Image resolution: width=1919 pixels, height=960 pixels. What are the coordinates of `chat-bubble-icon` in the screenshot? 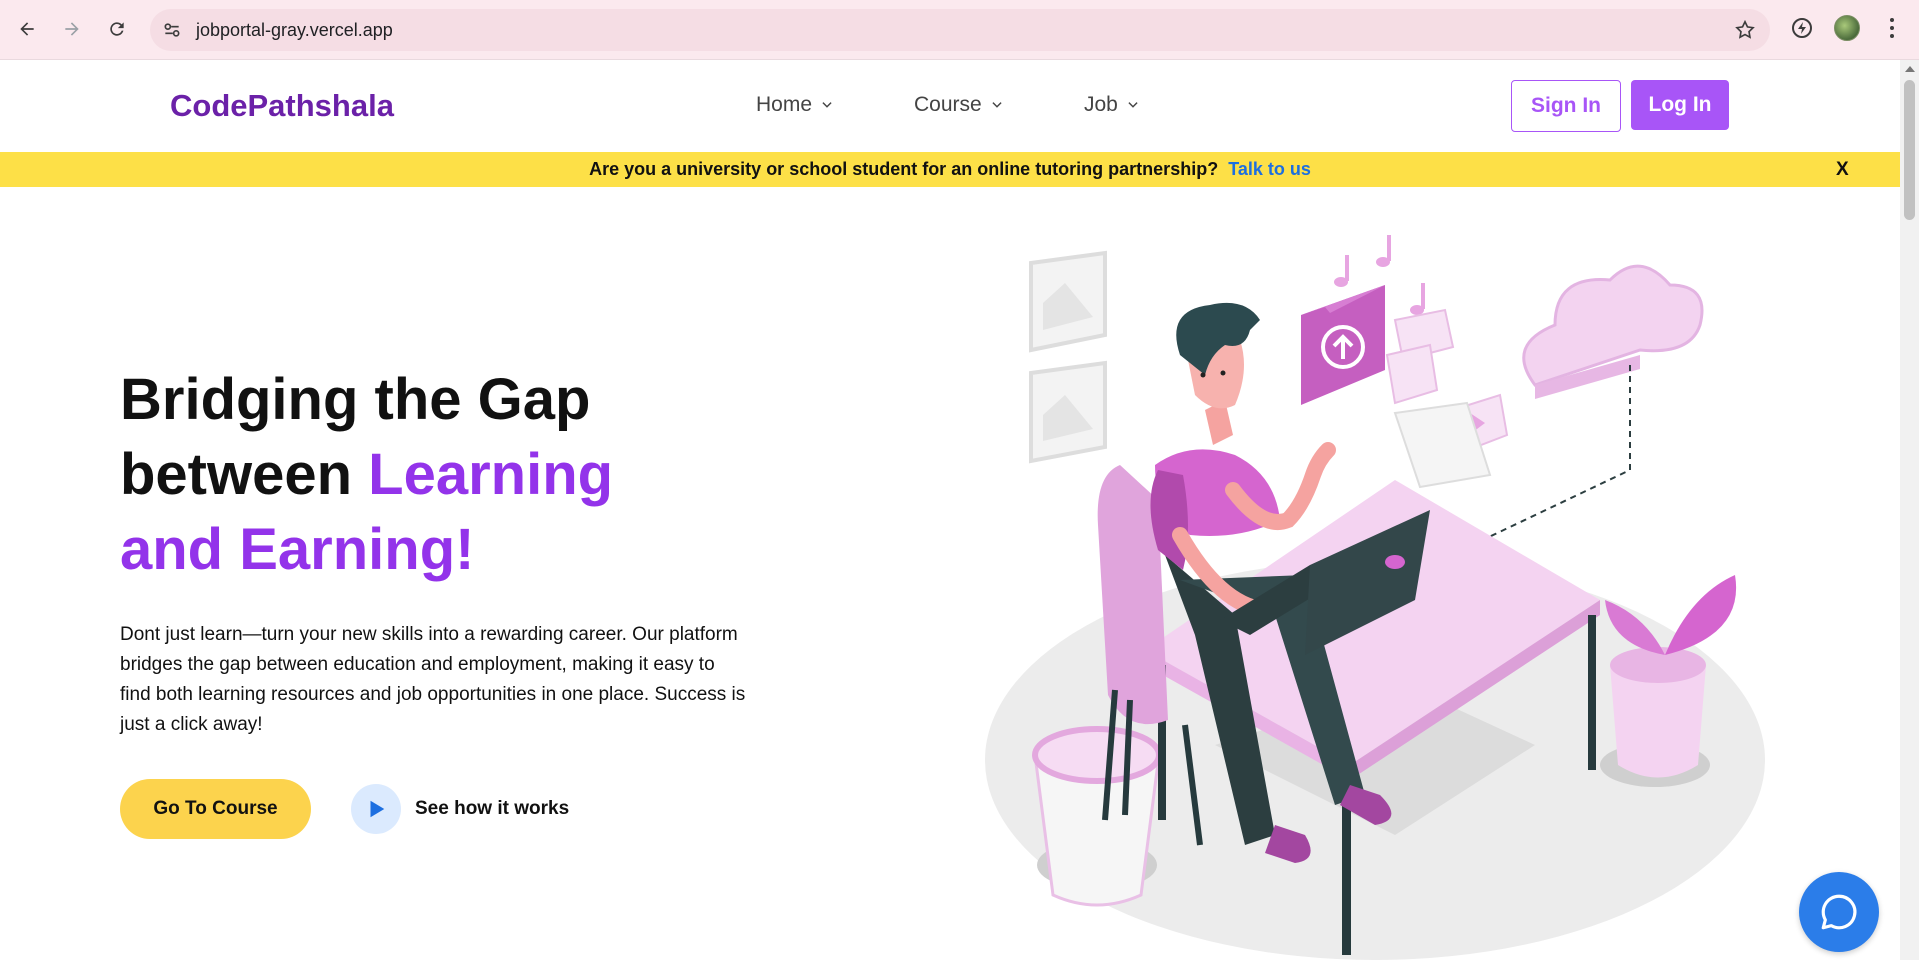 It's located at (1839, 912).